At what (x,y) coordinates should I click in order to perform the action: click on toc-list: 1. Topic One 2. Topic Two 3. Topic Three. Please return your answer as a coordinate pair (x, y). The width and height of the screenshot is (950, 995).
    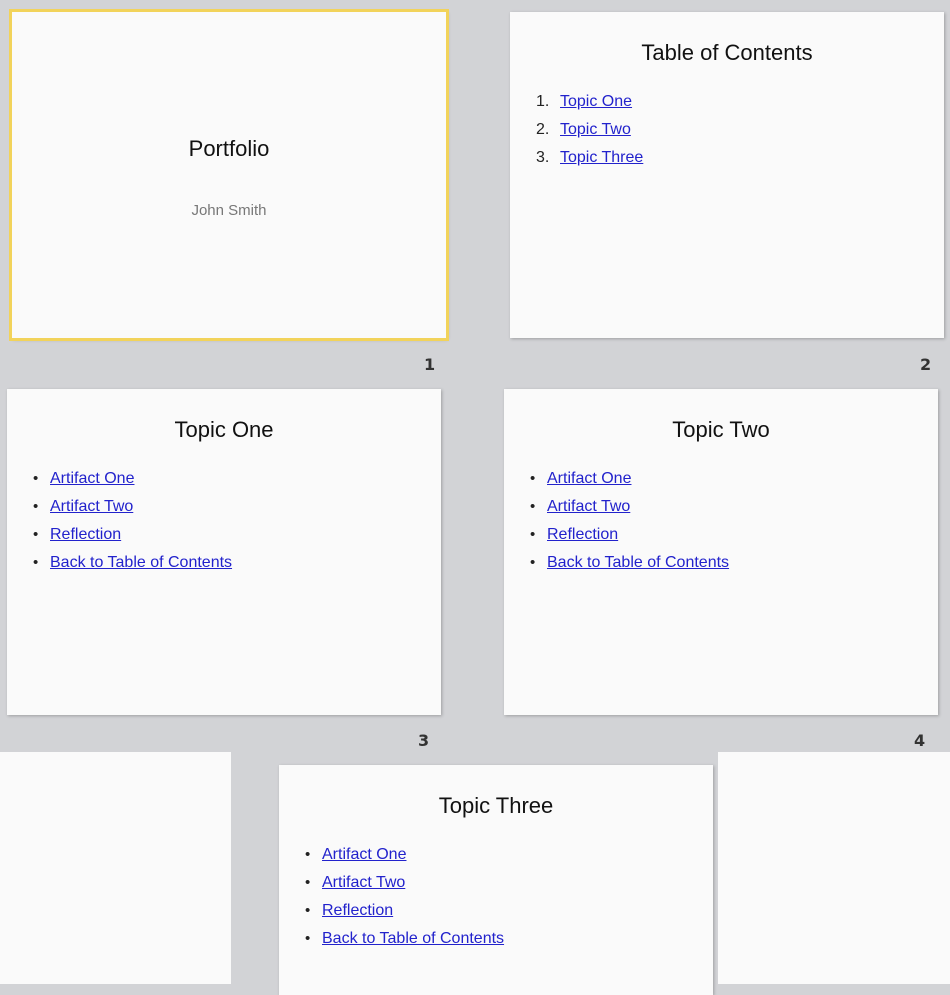
    Looking at the image, I should click on (589, 130).